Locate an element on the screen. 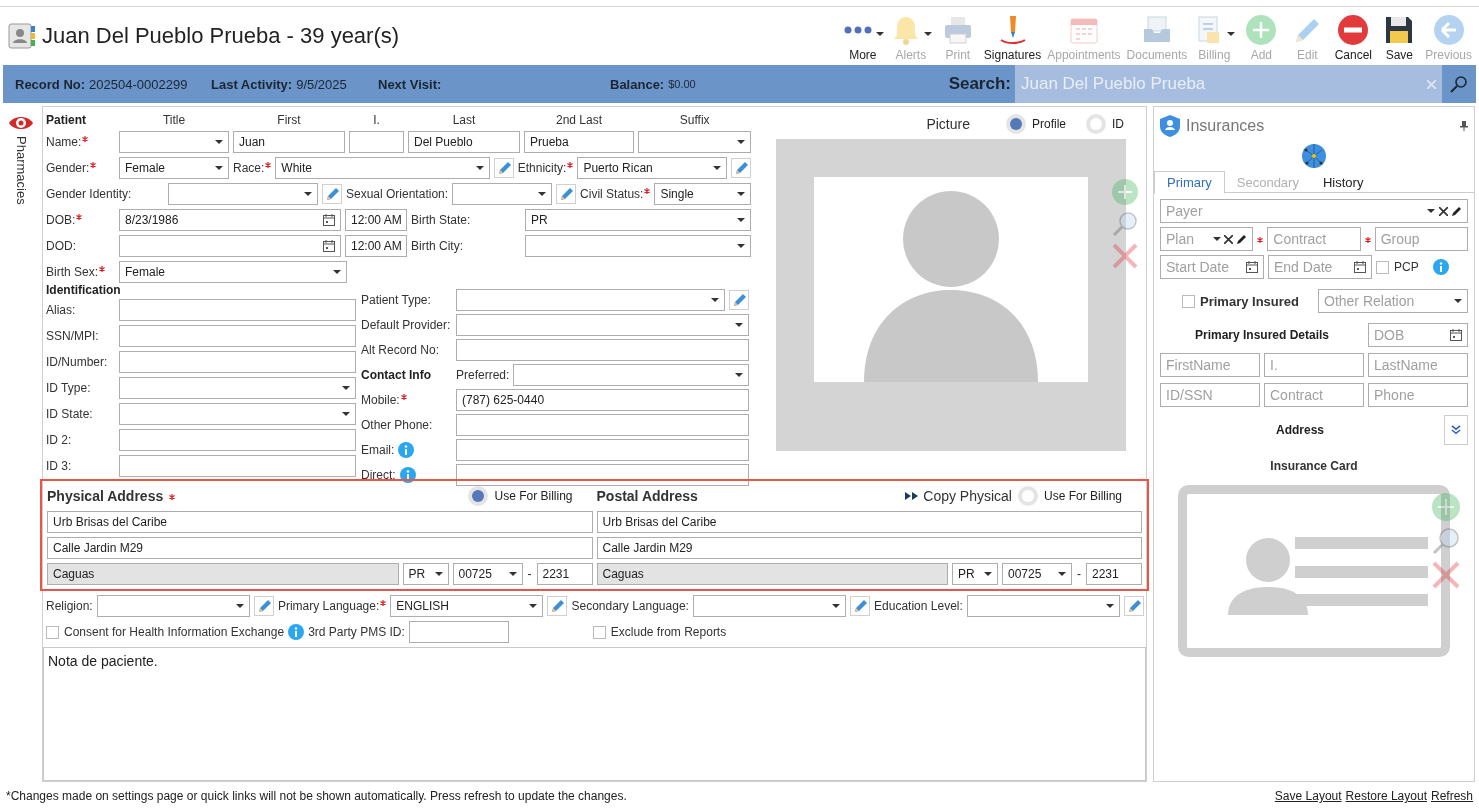 Image resolution: width=1479 pixels, height=812 pixels. footer-link: Save Layout is located at coordinates (1308, 796).